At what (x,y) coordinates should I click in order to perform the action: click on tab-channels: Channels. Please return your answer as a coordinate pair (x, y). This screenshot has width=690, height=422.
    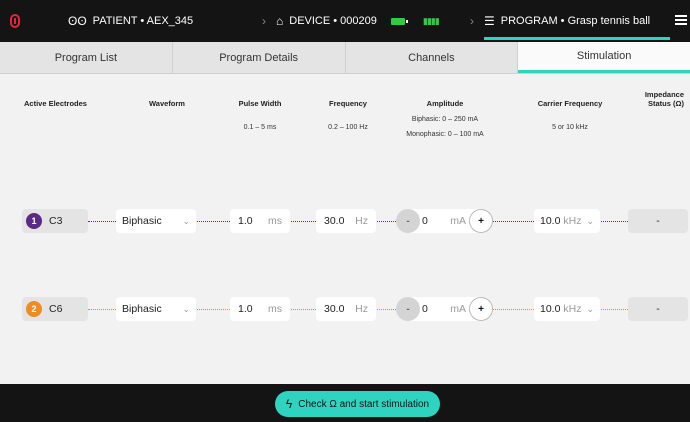
    Looking at the image, I should click on (432, 57).